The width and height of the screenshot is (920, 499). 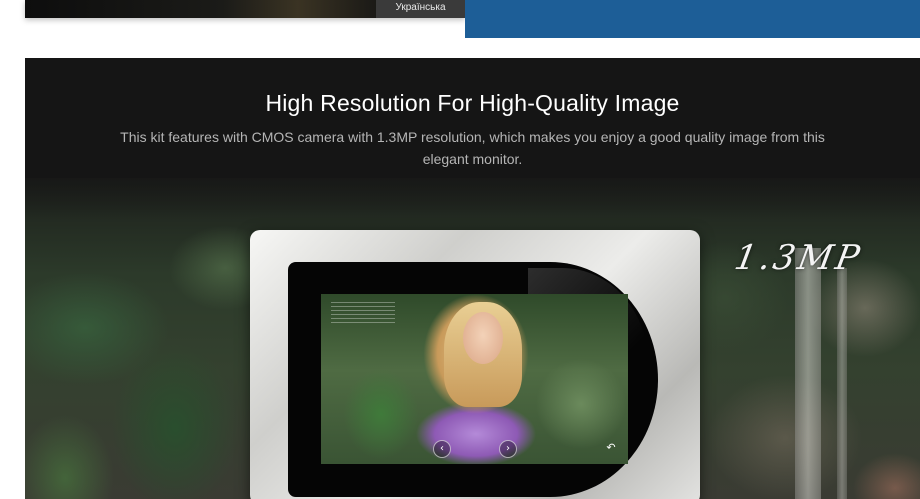 I want to click on chevron-right-icon: ›, so click(x=508, y=449).